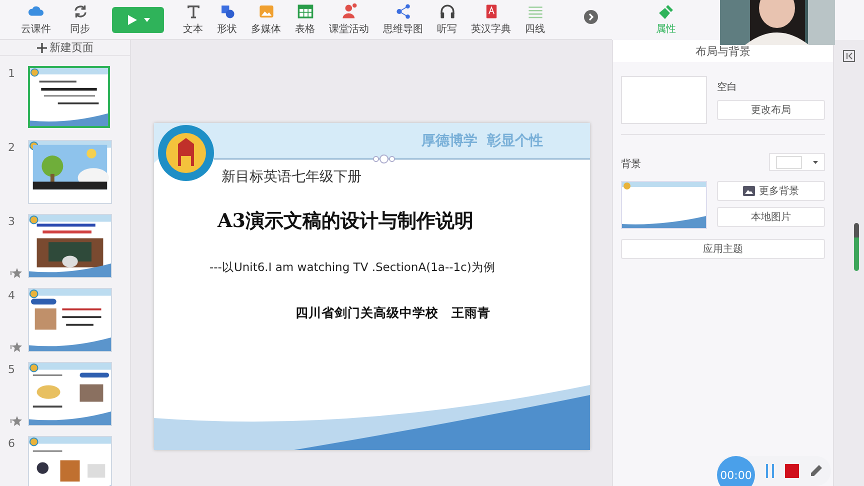  What do you see at coordinates (535, 19) in the screenshot?
I see `toolbar-button: 四线` at bounding box center [535, 19].